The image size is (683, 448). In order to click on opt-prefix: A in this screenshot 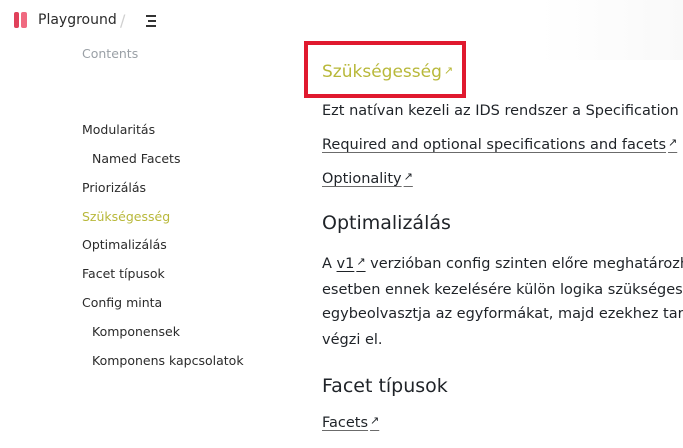, I will do `click(329, 264)`.